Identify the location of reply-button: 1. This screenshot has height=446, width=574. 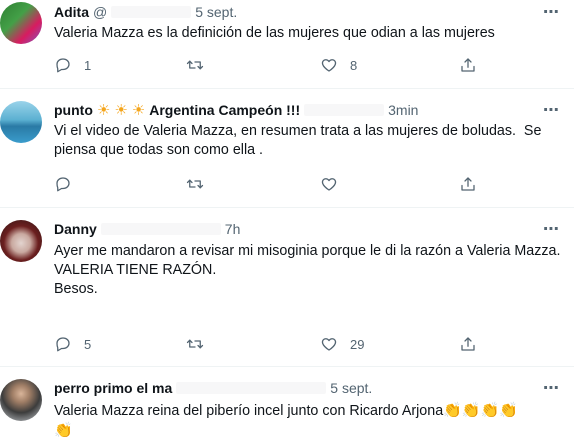
(72, 65).